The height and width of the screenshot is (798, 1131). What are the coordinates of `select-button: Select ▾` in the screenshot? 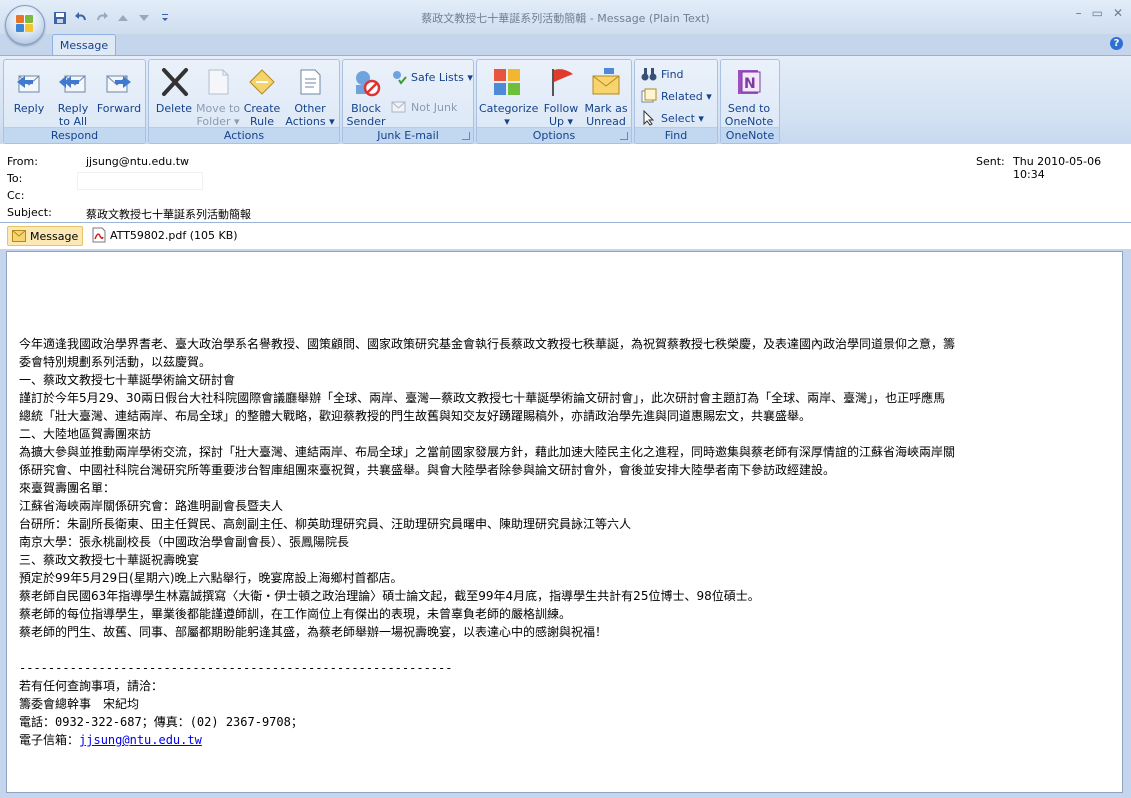 It's located at (672, 118).